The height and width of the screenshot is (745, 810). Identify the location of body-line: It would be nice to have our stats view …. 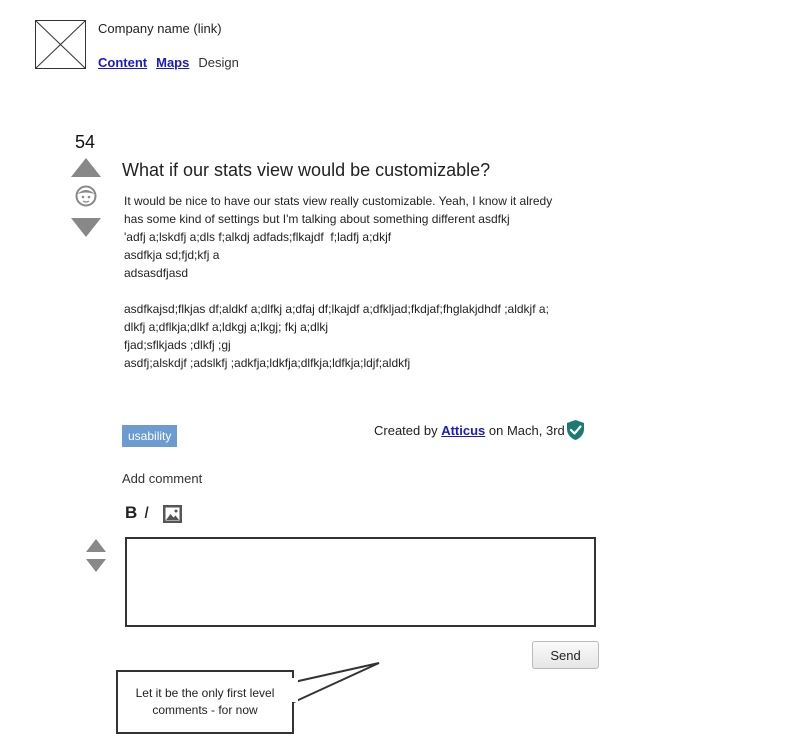
(338, 201).